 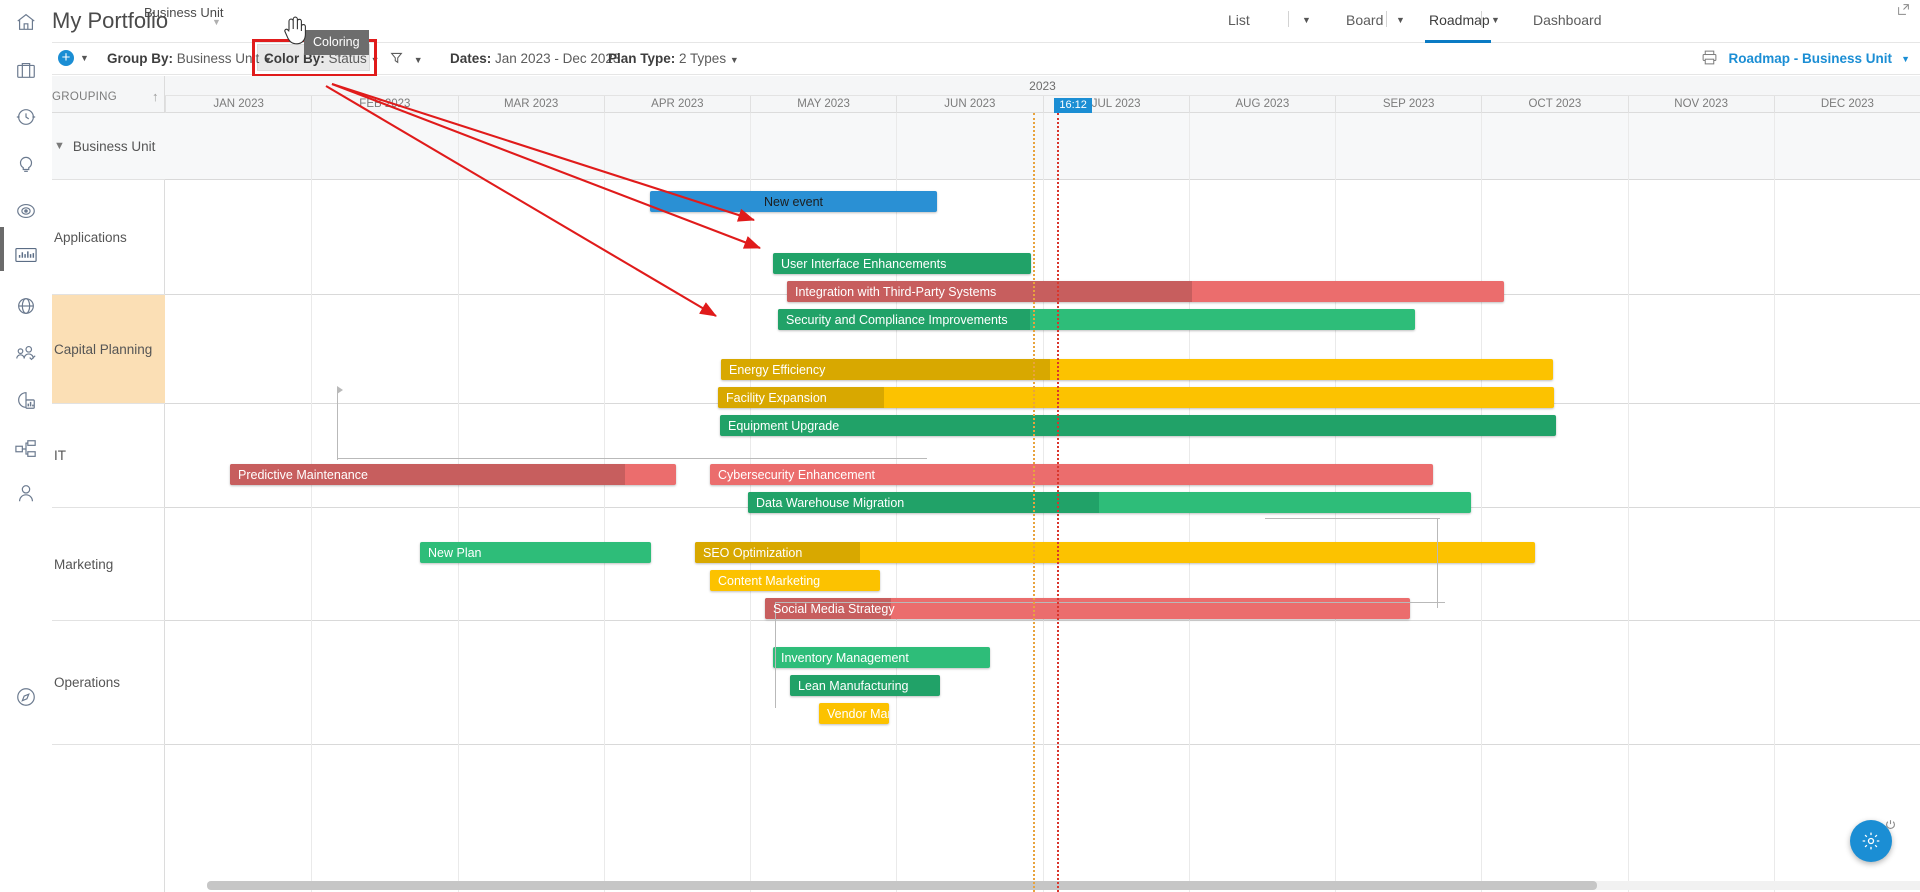 I want to click on tab-board-caret: ▼, so click(x=1400, y=20).